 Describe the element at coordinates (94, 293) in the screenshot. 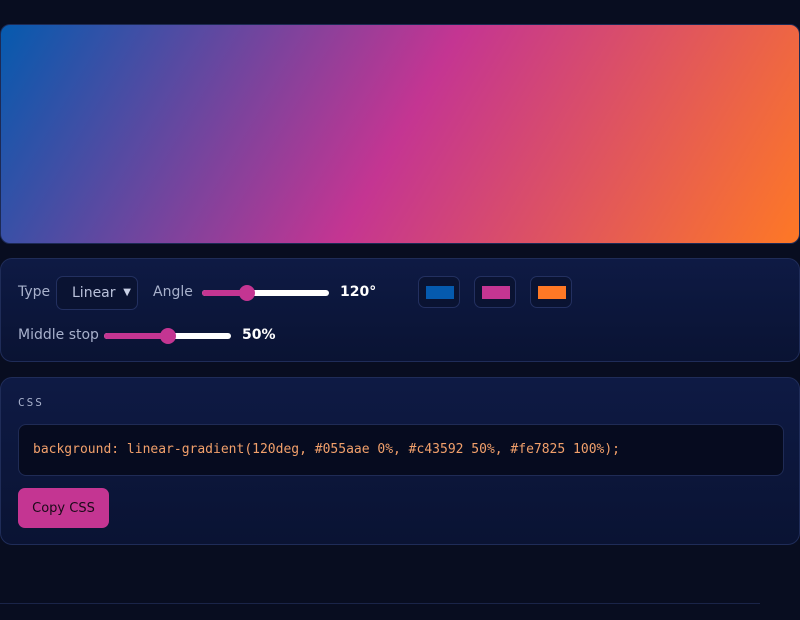

I see `type-select-value: Linear` at that location.